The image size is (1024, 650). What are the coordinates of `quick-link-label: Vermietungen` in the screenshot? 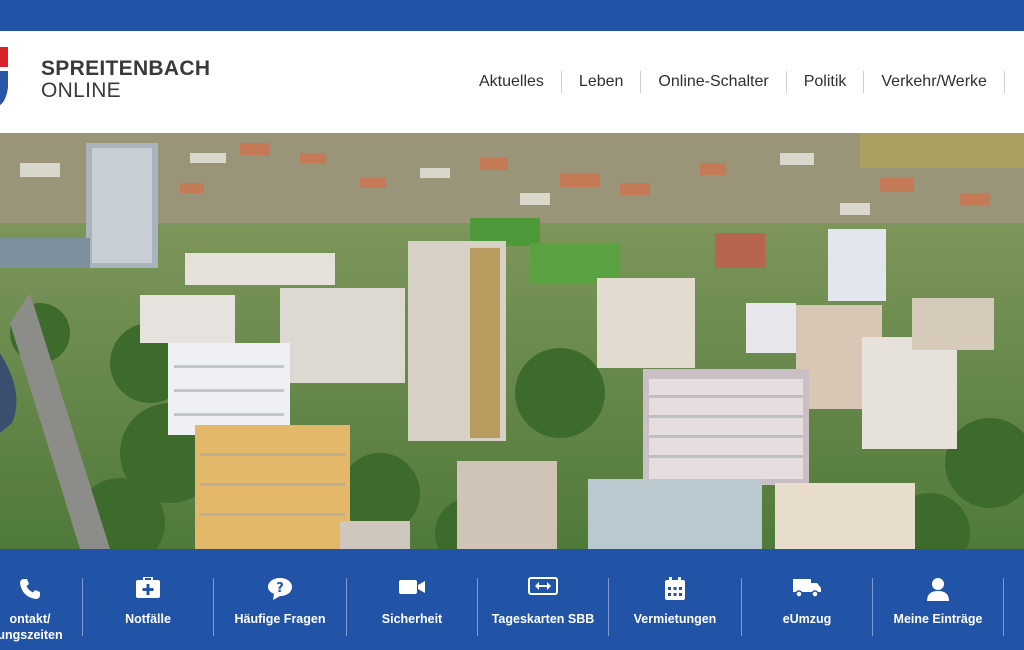 It's located at (675, 619).